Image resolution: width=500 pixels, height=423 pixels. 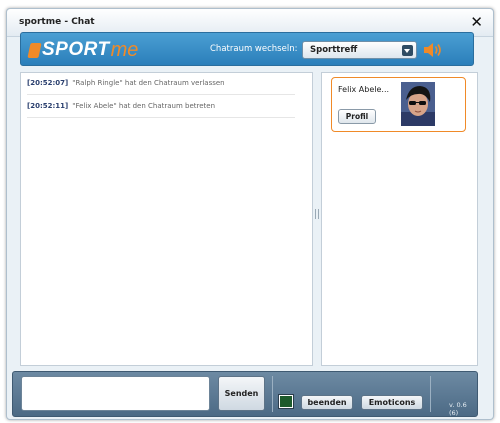 I want to click on sportme-logo: SPORT me, so click(x=83, y=49).